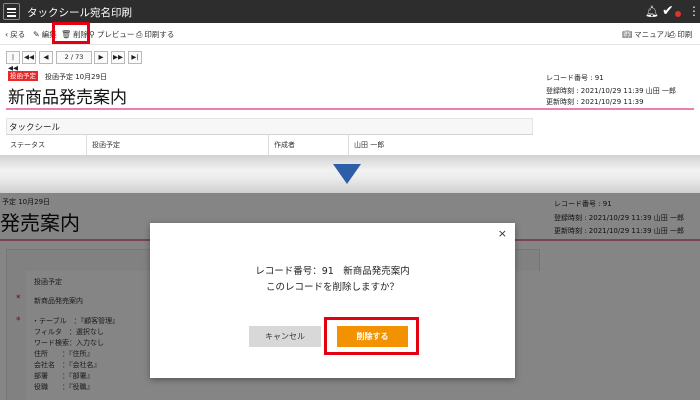 This screenshot has height=400, width=700. What do you see at coordinates (653, 34) in the screenshot?
I see `manual-label: マニュアル` at bounding box center [653, 34].